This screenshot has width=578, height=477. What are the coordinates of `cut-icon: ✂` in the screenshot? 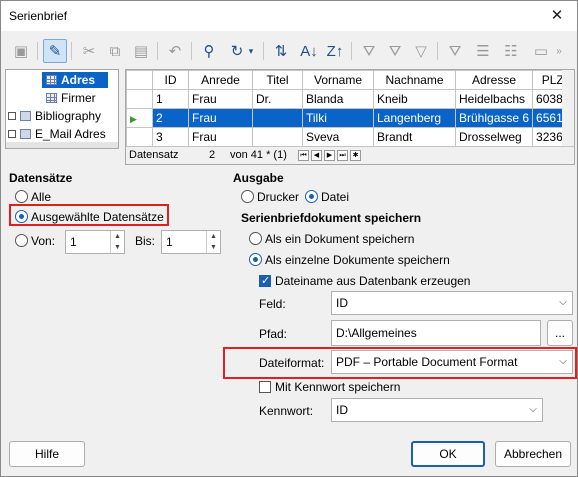 It's located at (89, 51).